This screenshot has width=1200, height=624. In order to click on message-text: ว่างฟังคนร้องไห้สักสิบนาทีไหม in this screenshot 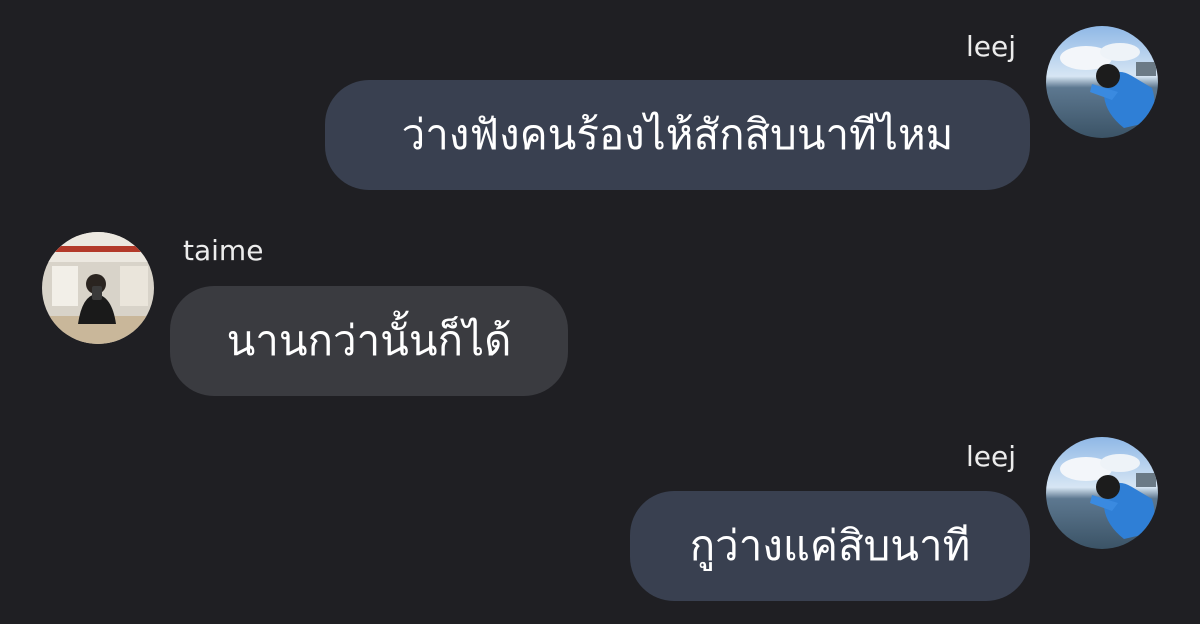, I will do `click(677, 134)`.